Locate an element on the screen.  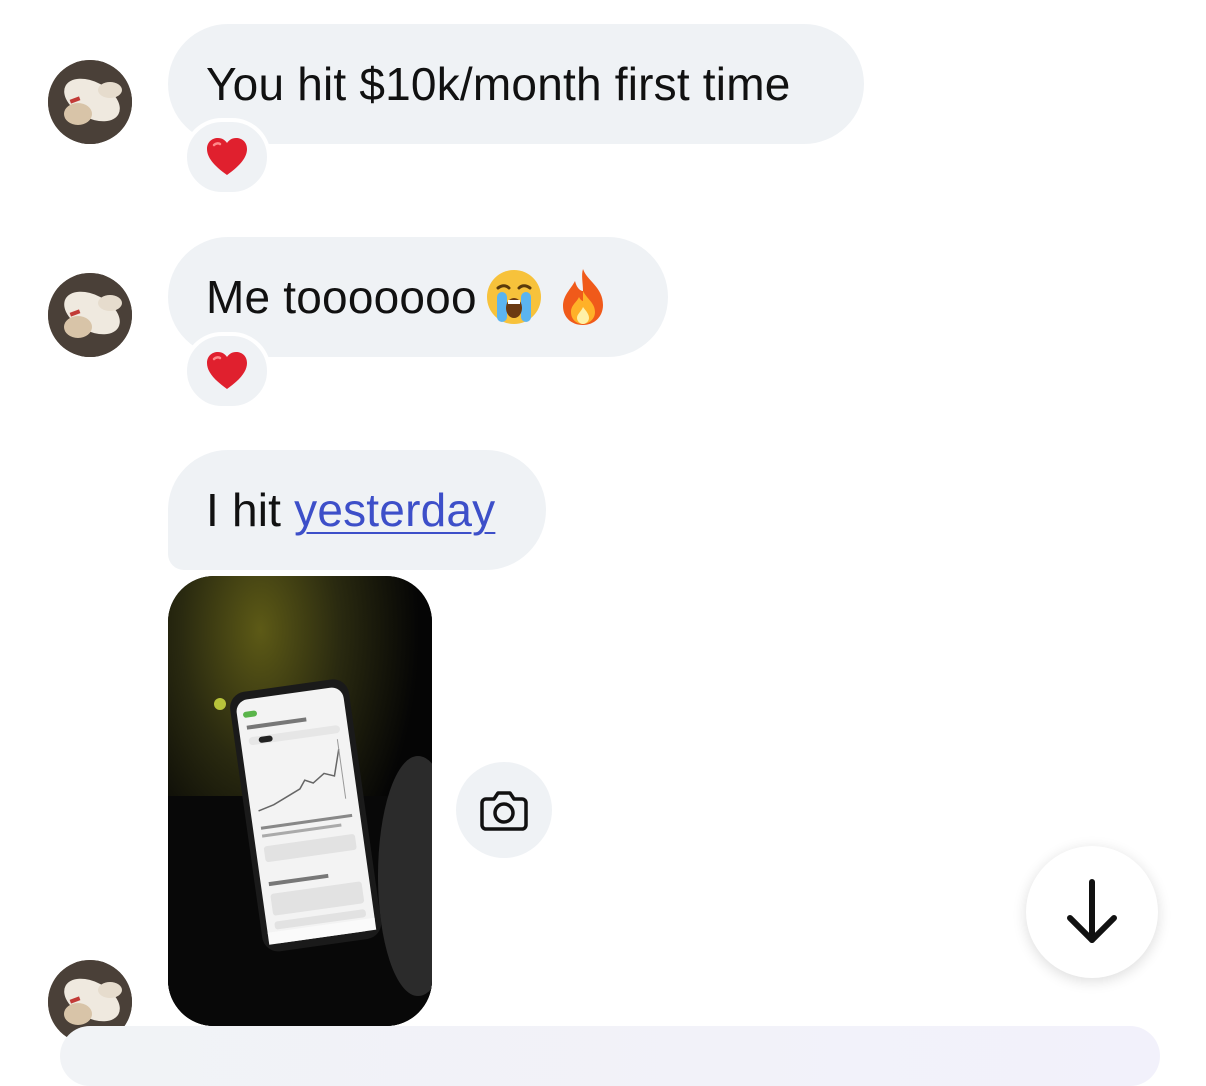
message-link: yesterday is located at coordinates (394, 510).